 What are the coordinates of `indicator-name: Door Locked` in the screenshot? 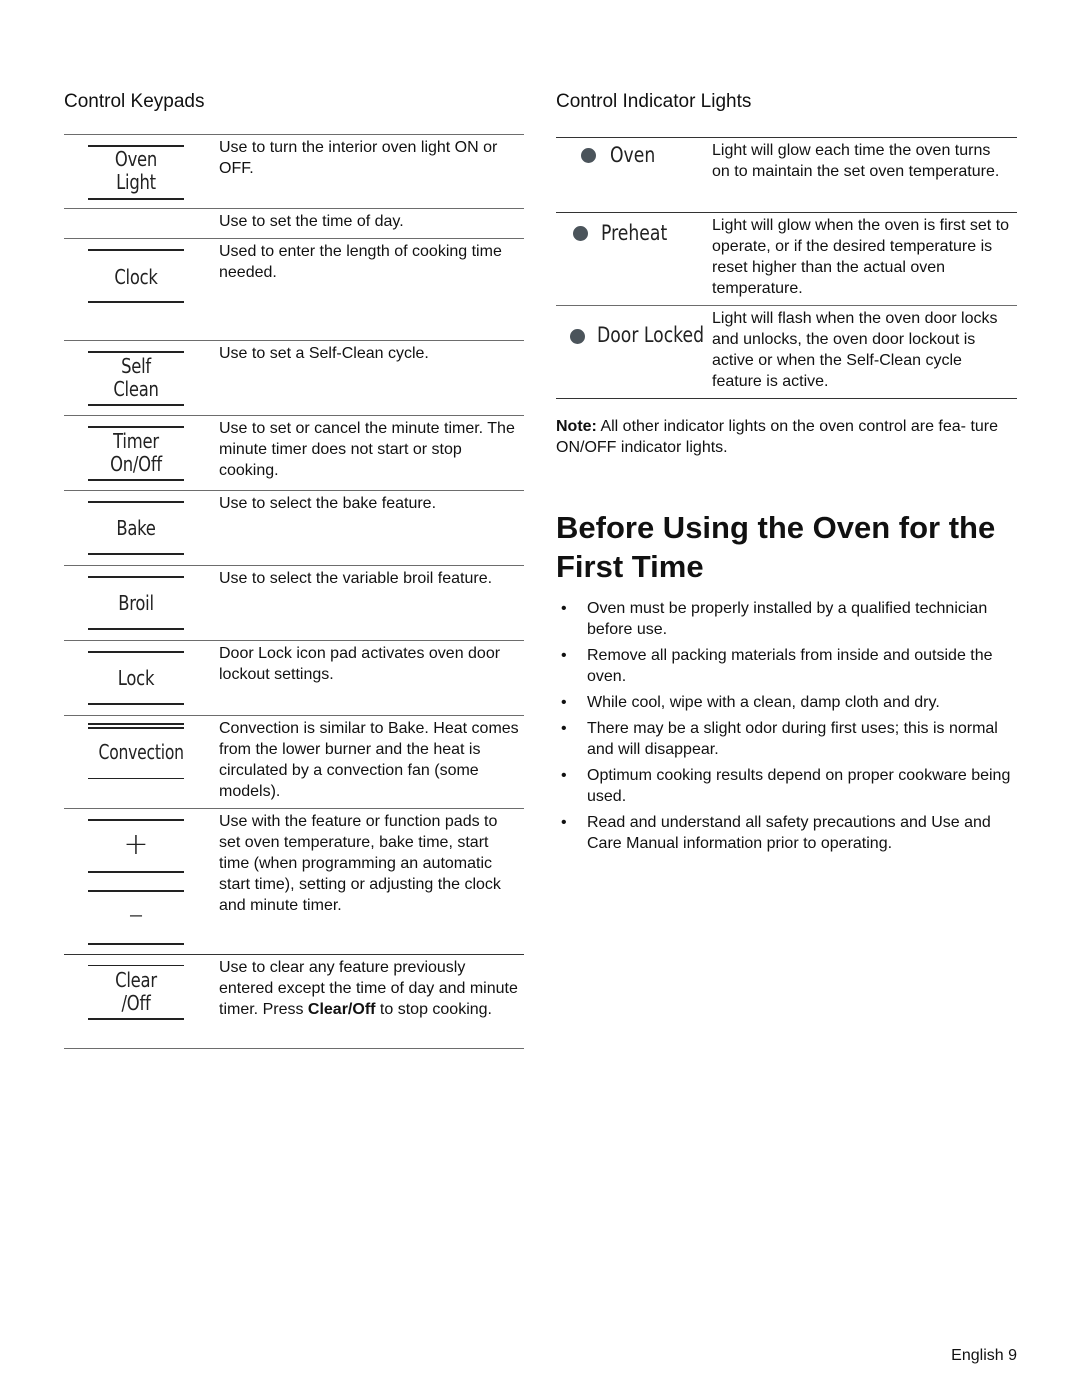 It's located at (651, 335).